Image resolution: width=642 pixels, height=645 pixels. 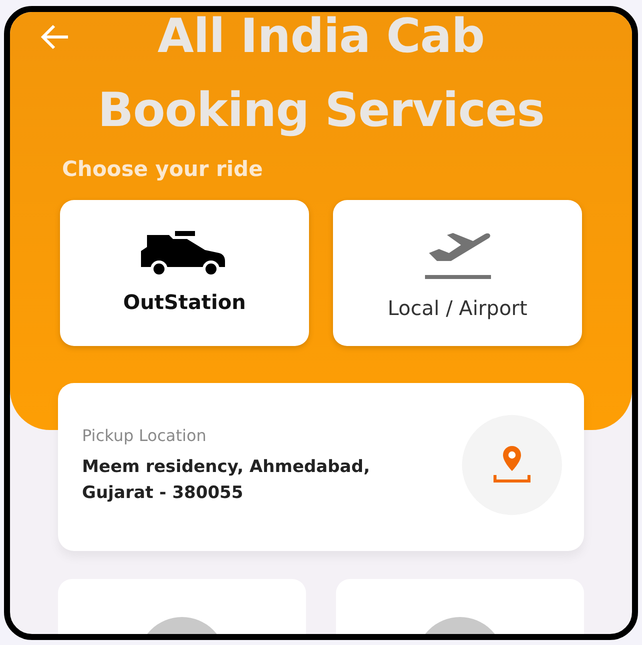 I want to click on back-arrow-icon, so click(x=55, y=37).